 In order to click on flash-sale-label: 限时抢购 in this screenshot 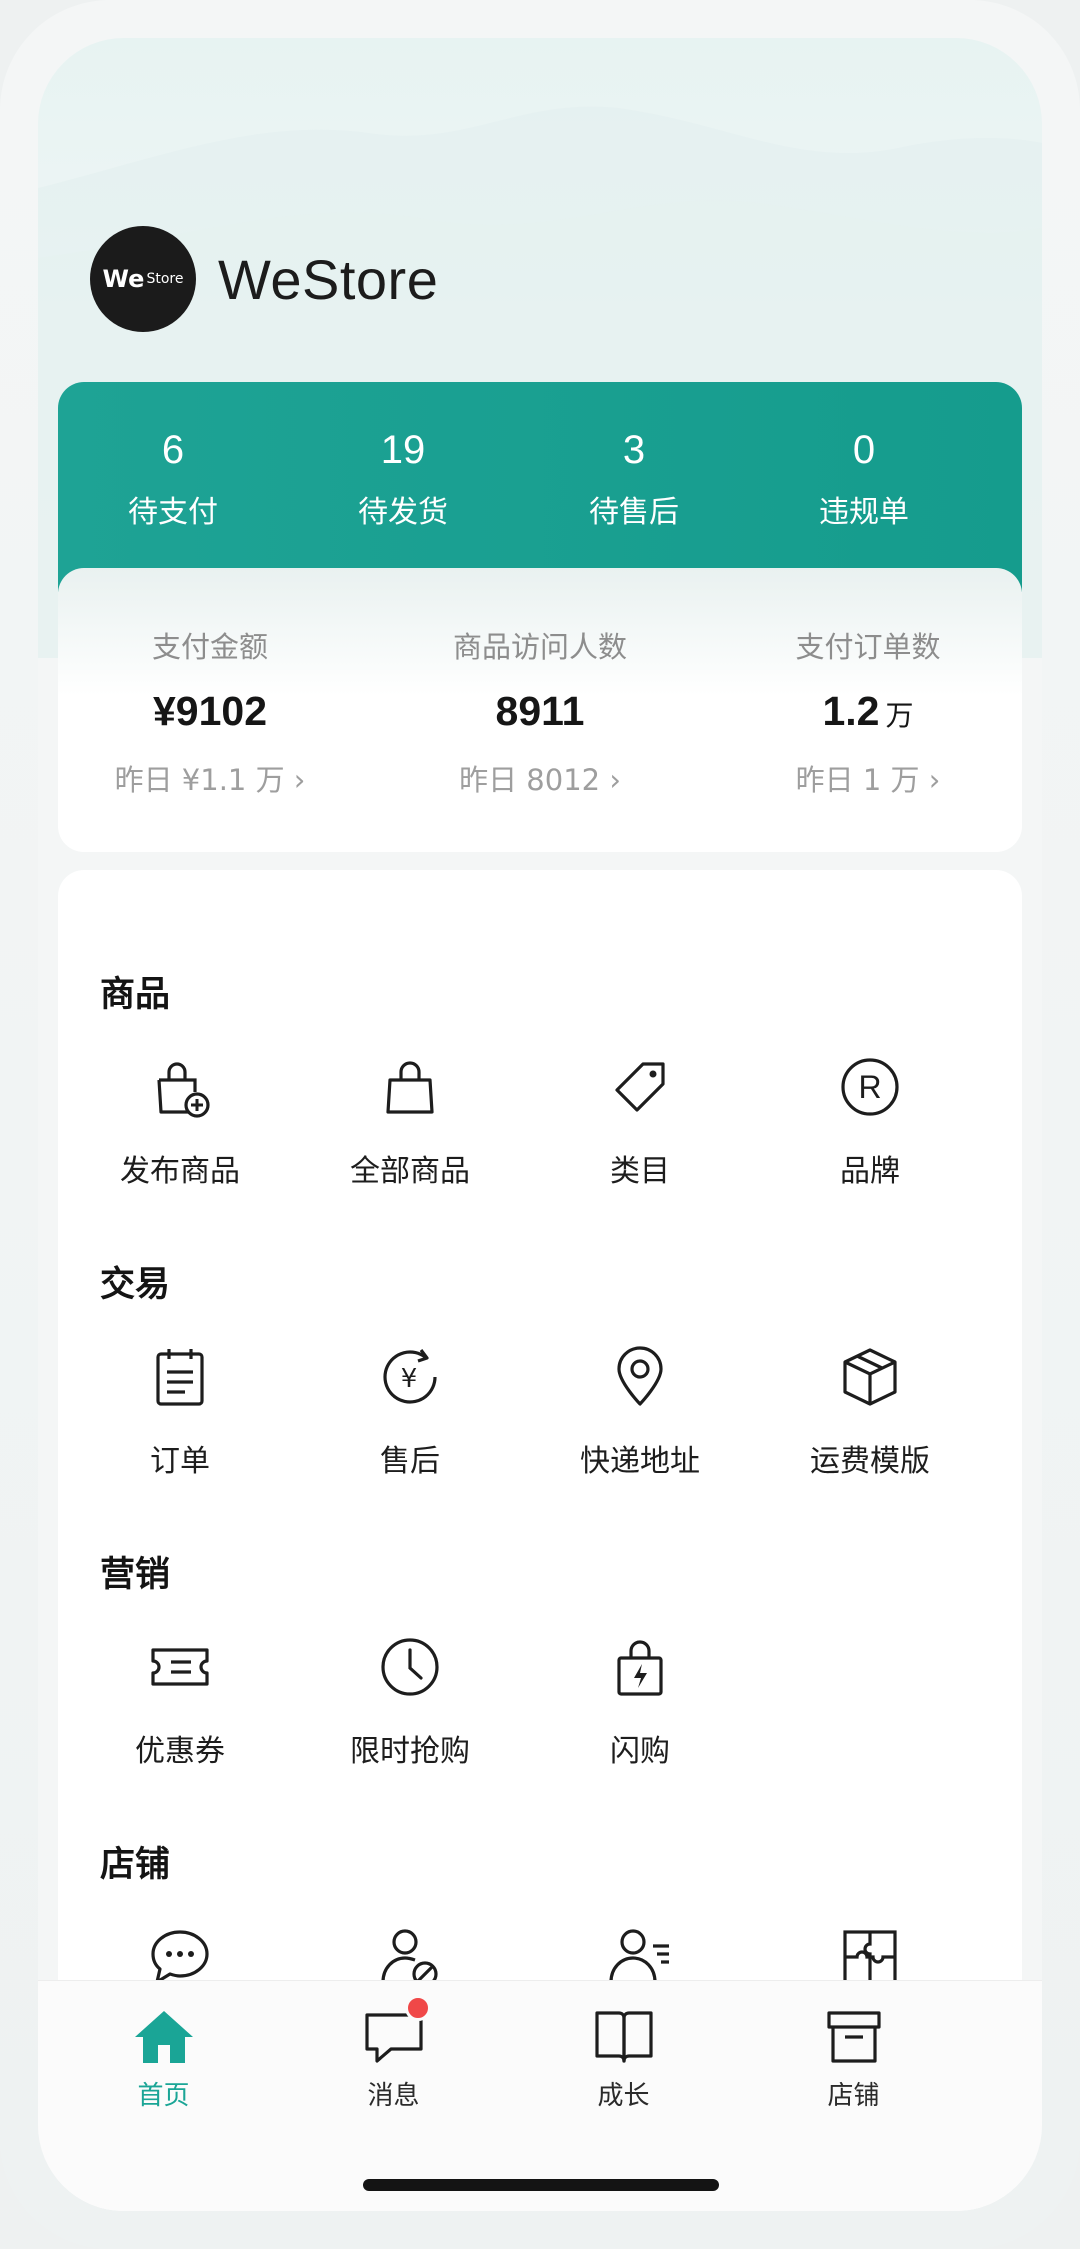, I will do `click(410, 1751)`.